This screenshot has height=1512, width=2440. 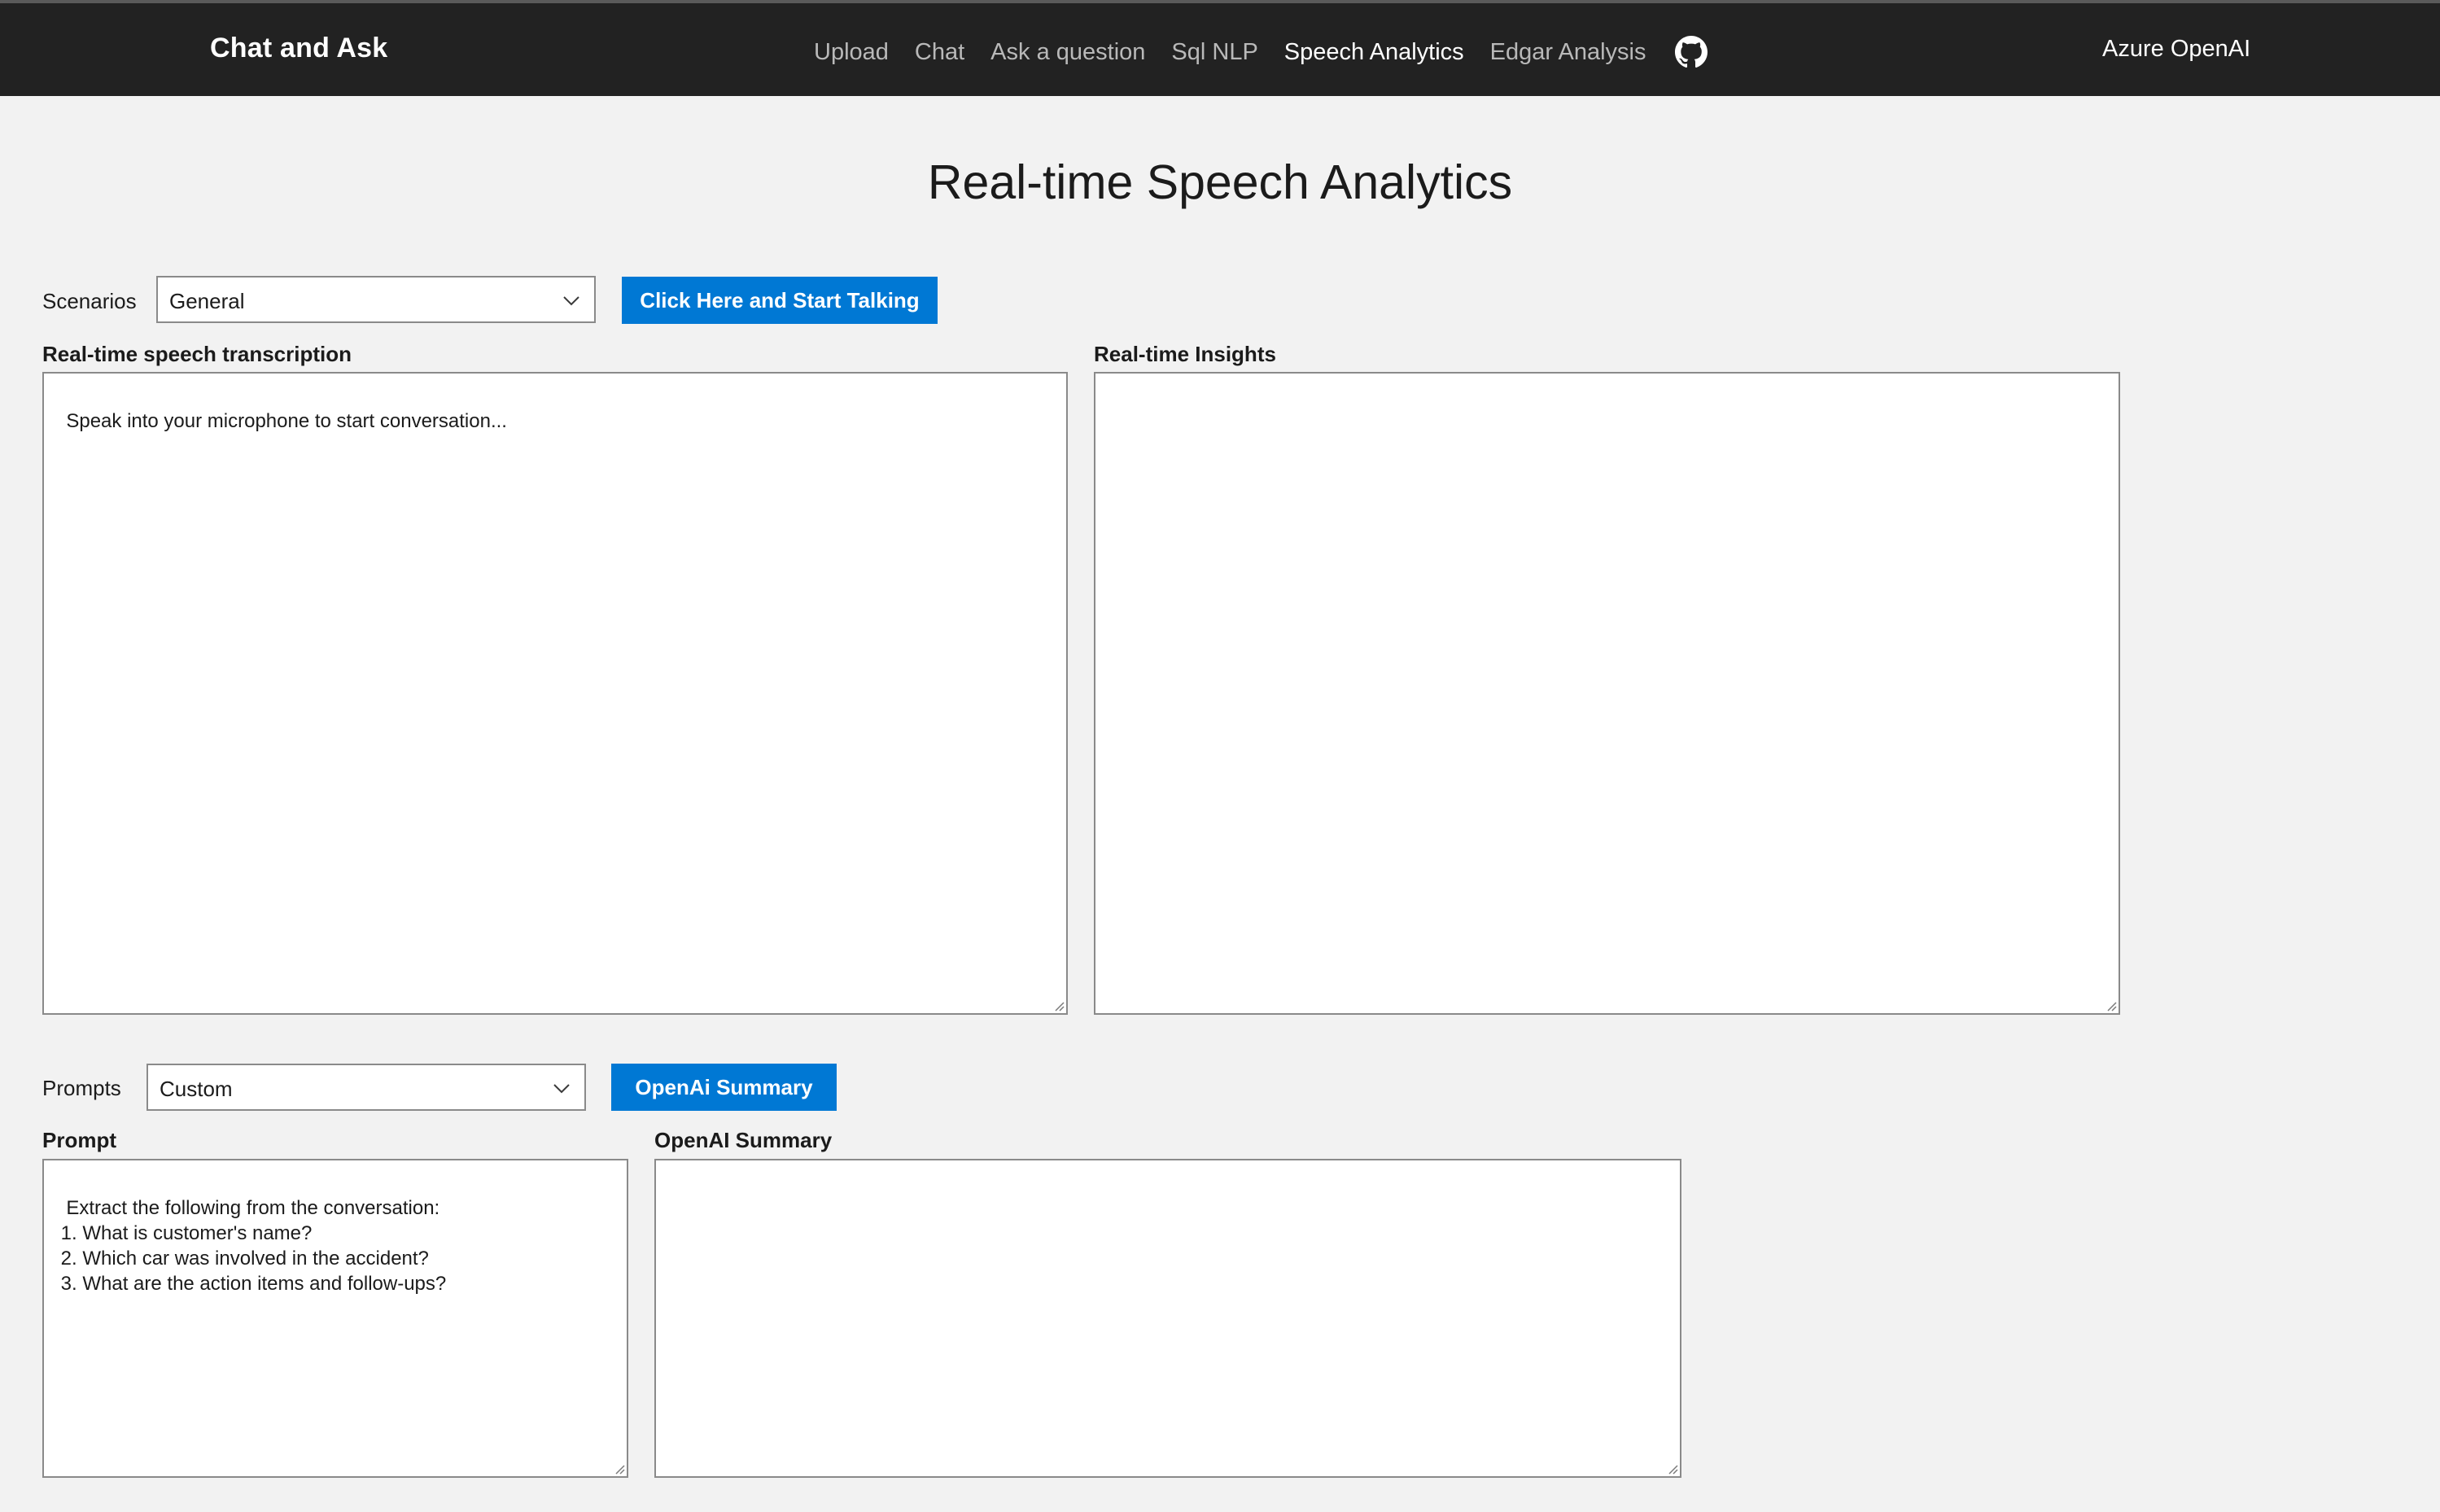 I want to click on page-title: Real-time Speech Analytics, so click(x=1220, y=182).